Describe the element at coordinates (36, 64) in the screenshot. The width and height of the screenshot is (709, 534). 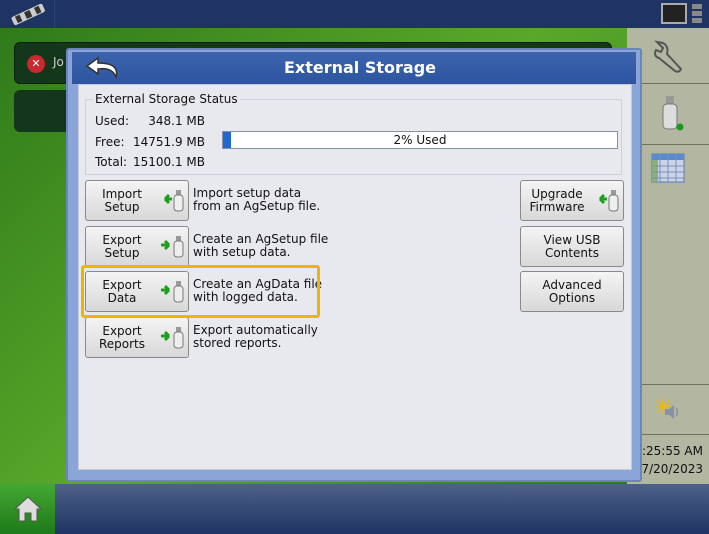
I see `error-icon: ✕` at that location.